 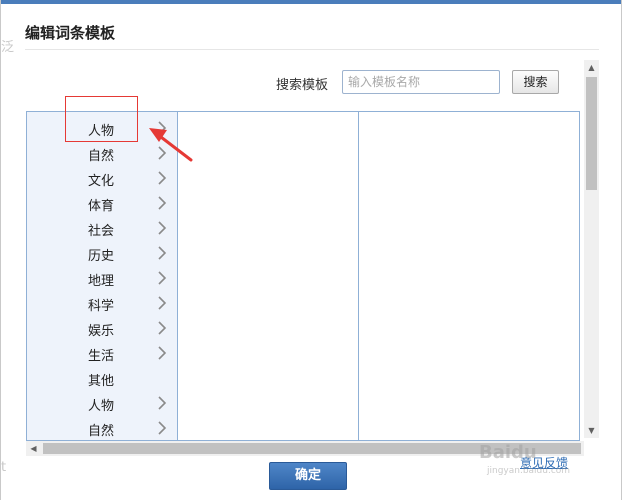 What do you see at coordinates (101, 231) in the screenshot?
I see `category-label: 社会` at bounding box center [101, 231].